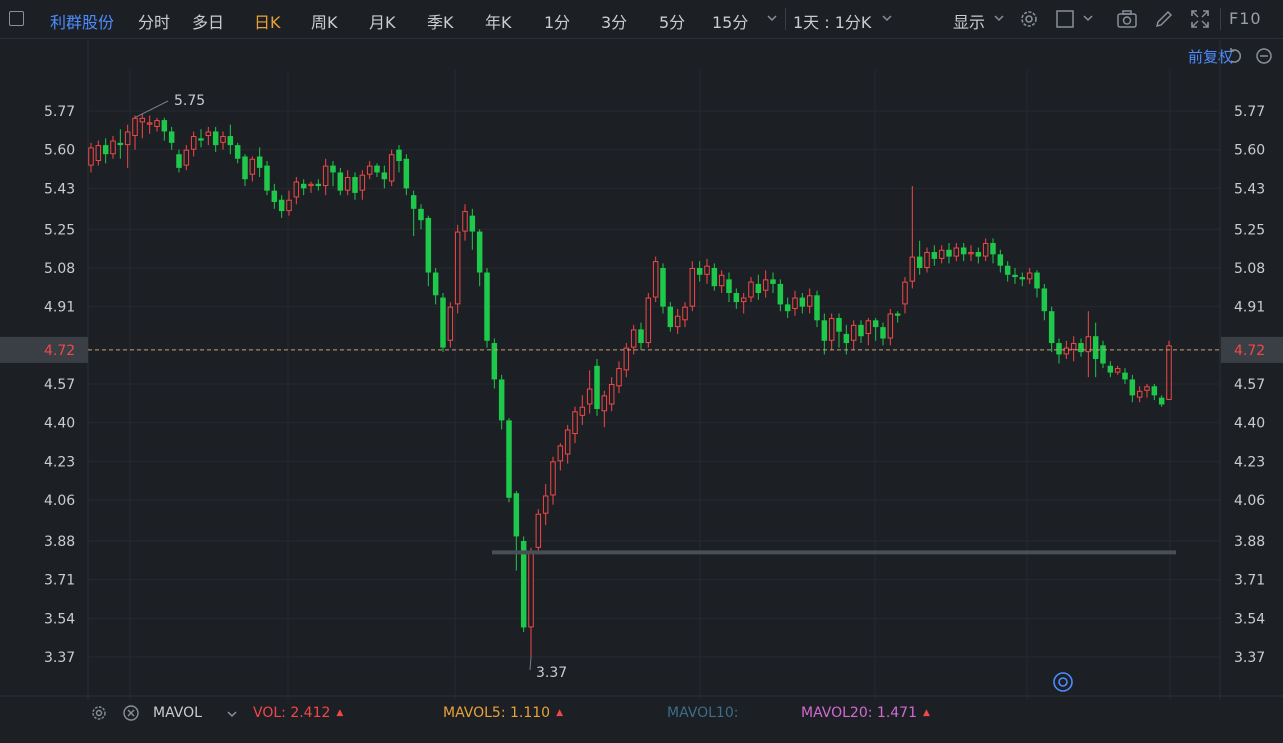 This screenshot has width=1283, height=743. I want to click on left-axis-tick: 5.43, so click(59, 189).